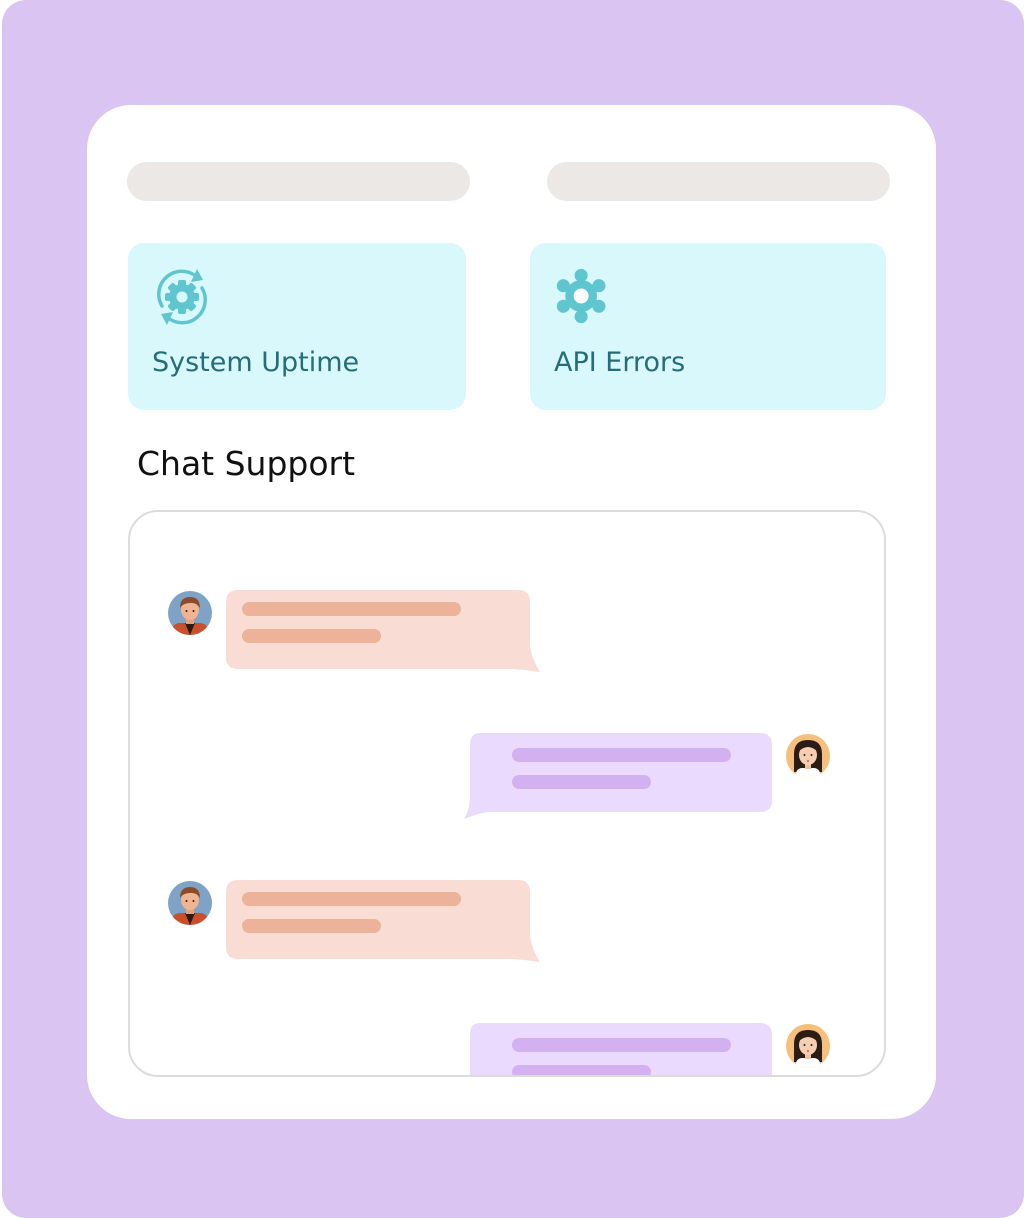 This screenshot has width=1024, height=1218. Describe the element at coordinates (256, 362) in the screenshot. I see `stat-label-system-uptime: System Uptime` at that location.